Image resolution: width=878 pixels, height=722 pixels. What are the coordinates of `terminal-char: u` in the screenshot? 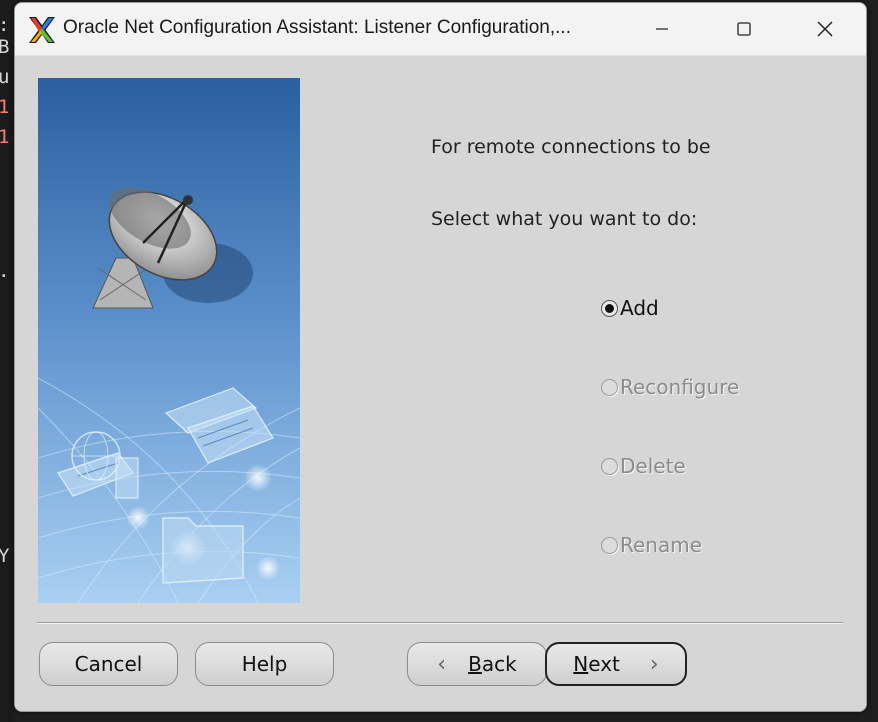 It's located at (5, 77).